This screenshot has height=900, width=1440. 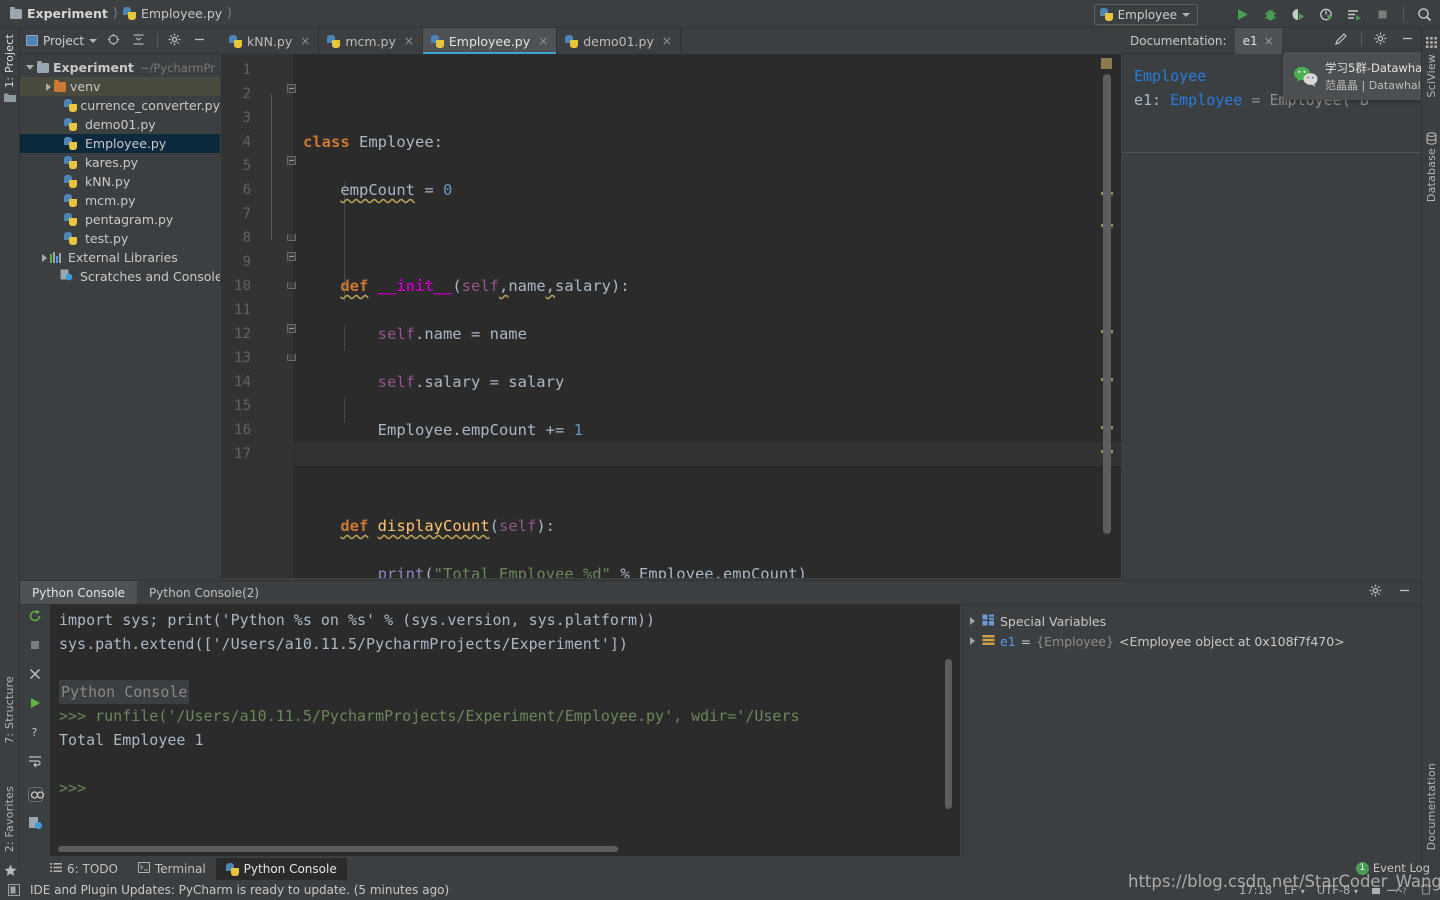 I want to click on run-icon, so click(x=1242, y=14).